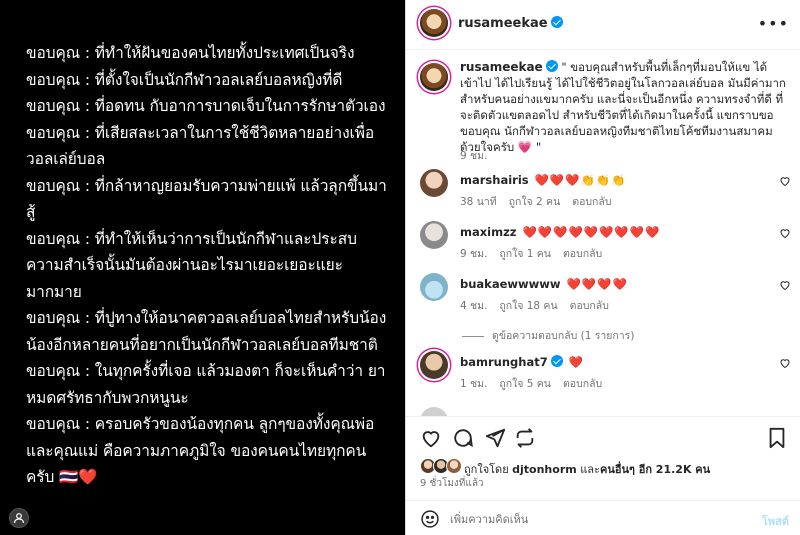 This screenshot has width=800, height=535. I want to click on comment-time: 1 ชม., so click(474, 384).